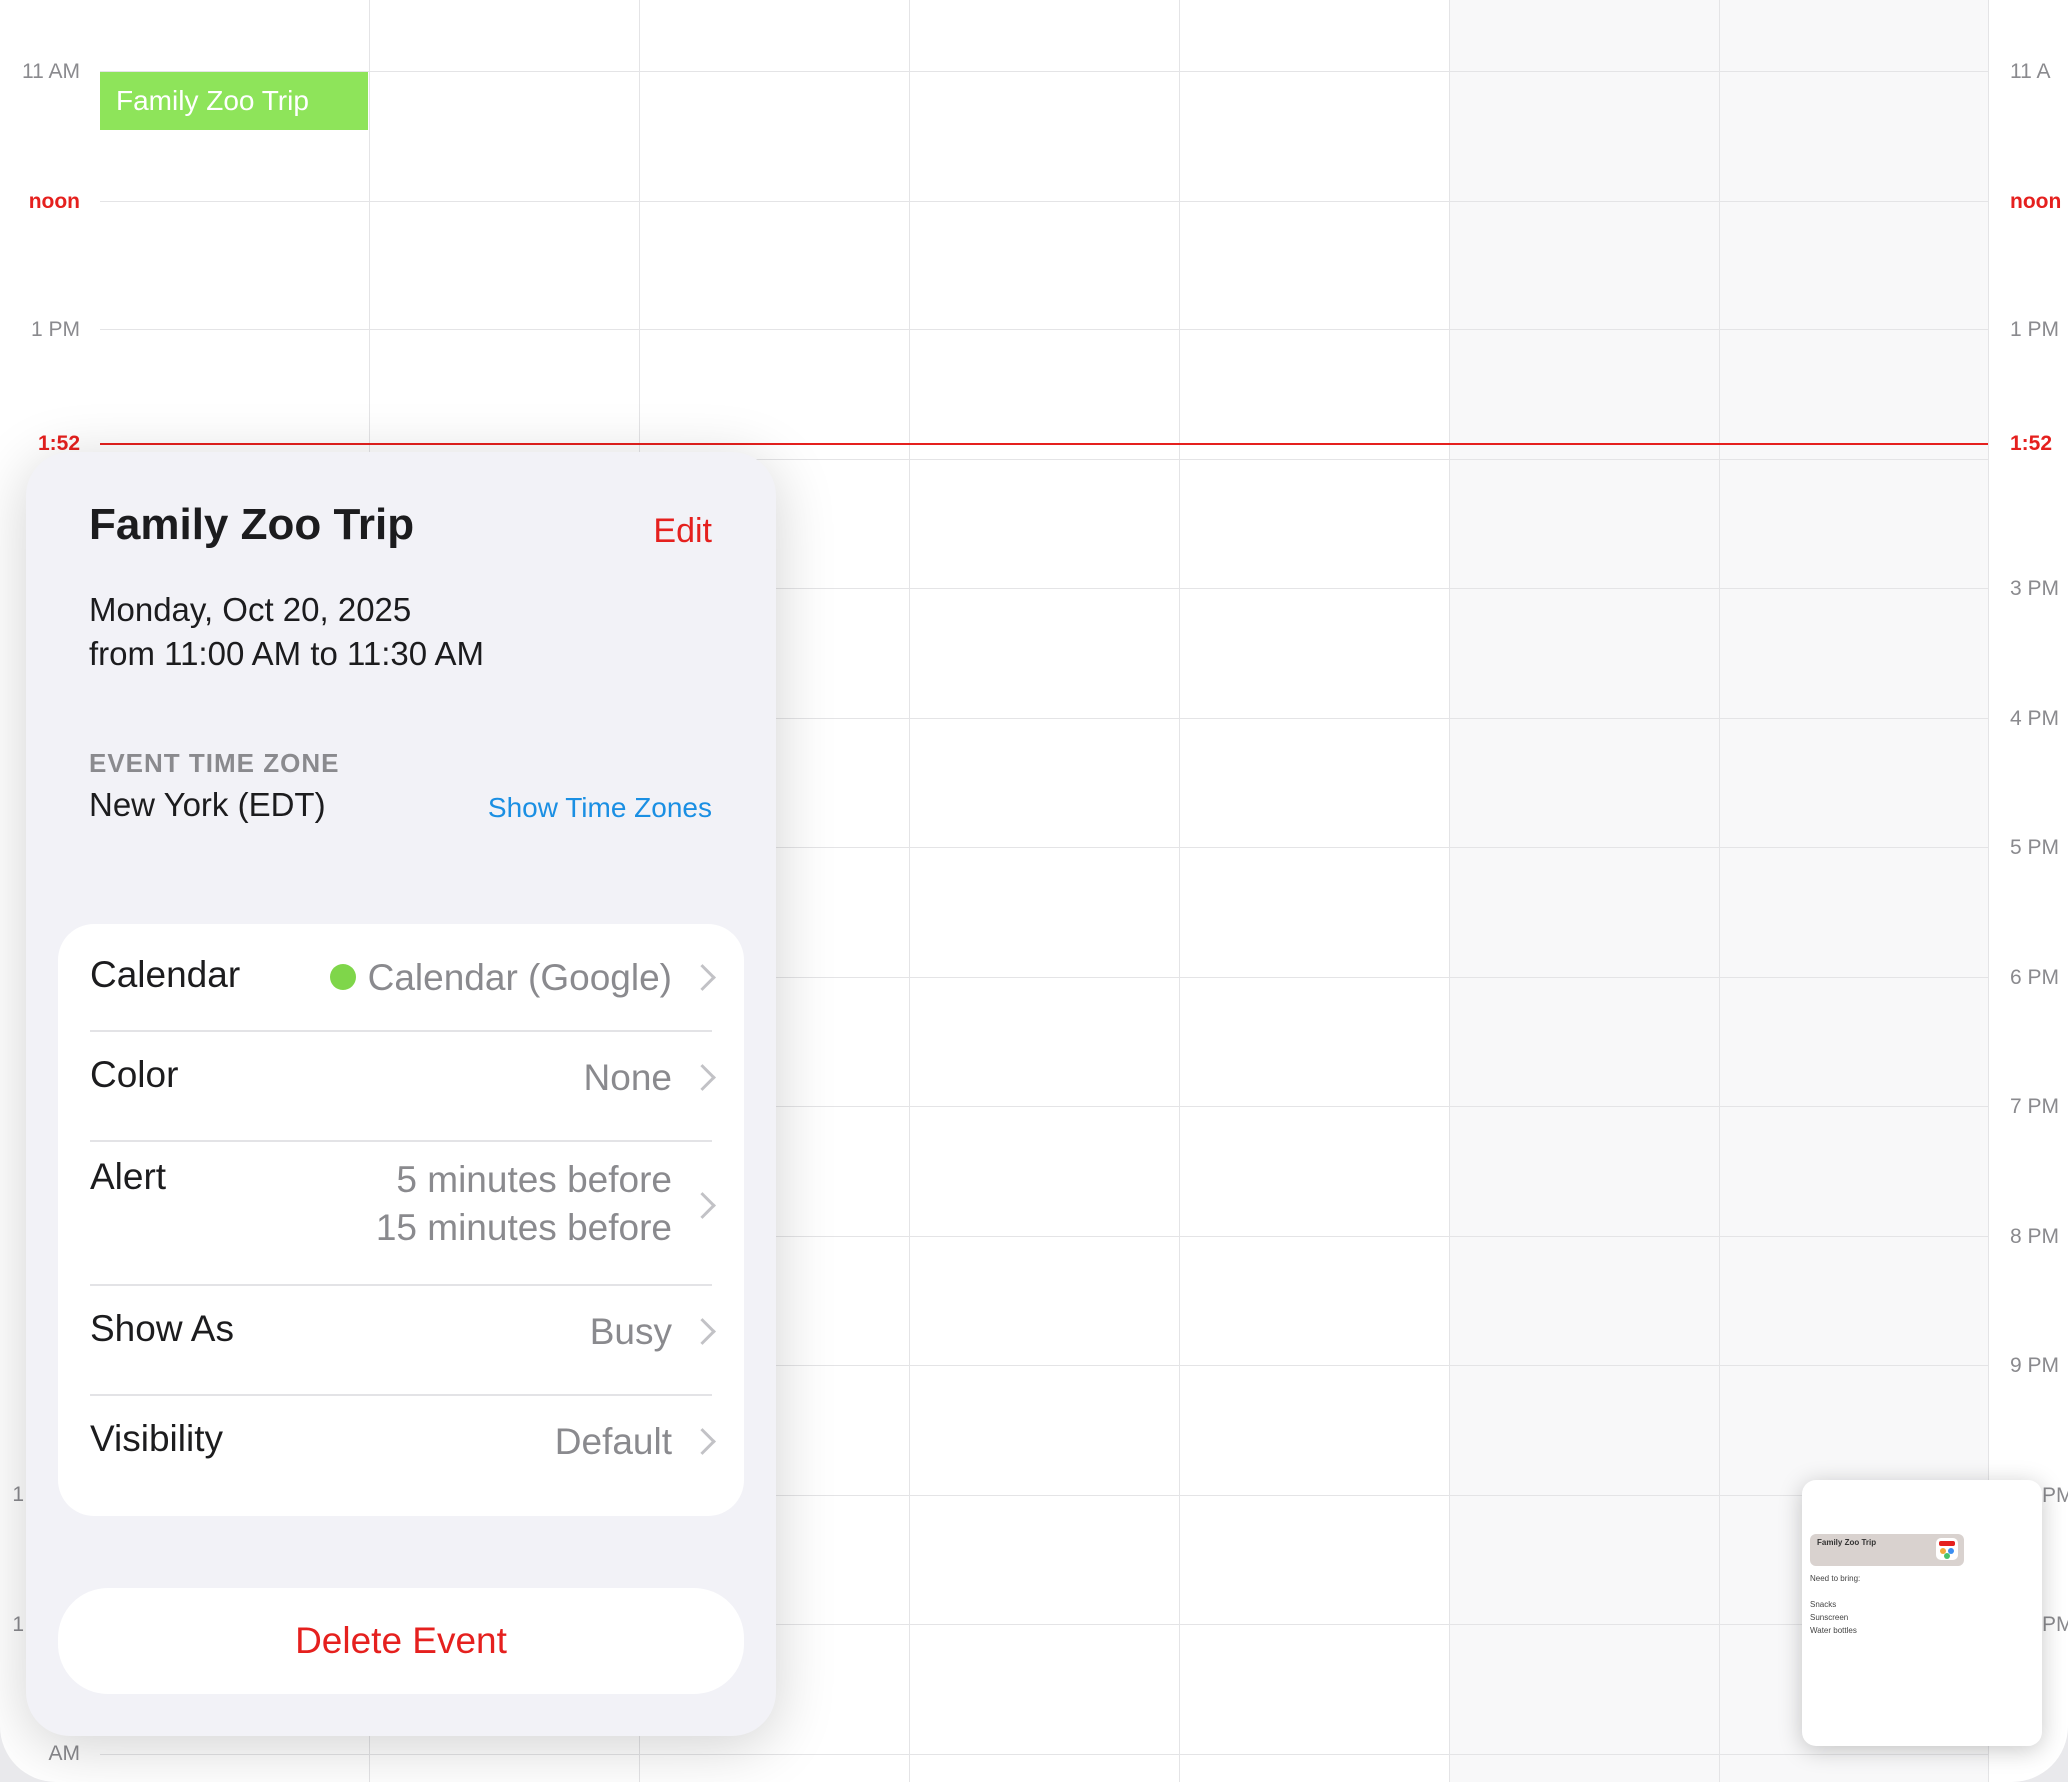 This screenshot has width=2068, height=1782. I want to click on hour-label: 5 PM, so click(2035, 847).